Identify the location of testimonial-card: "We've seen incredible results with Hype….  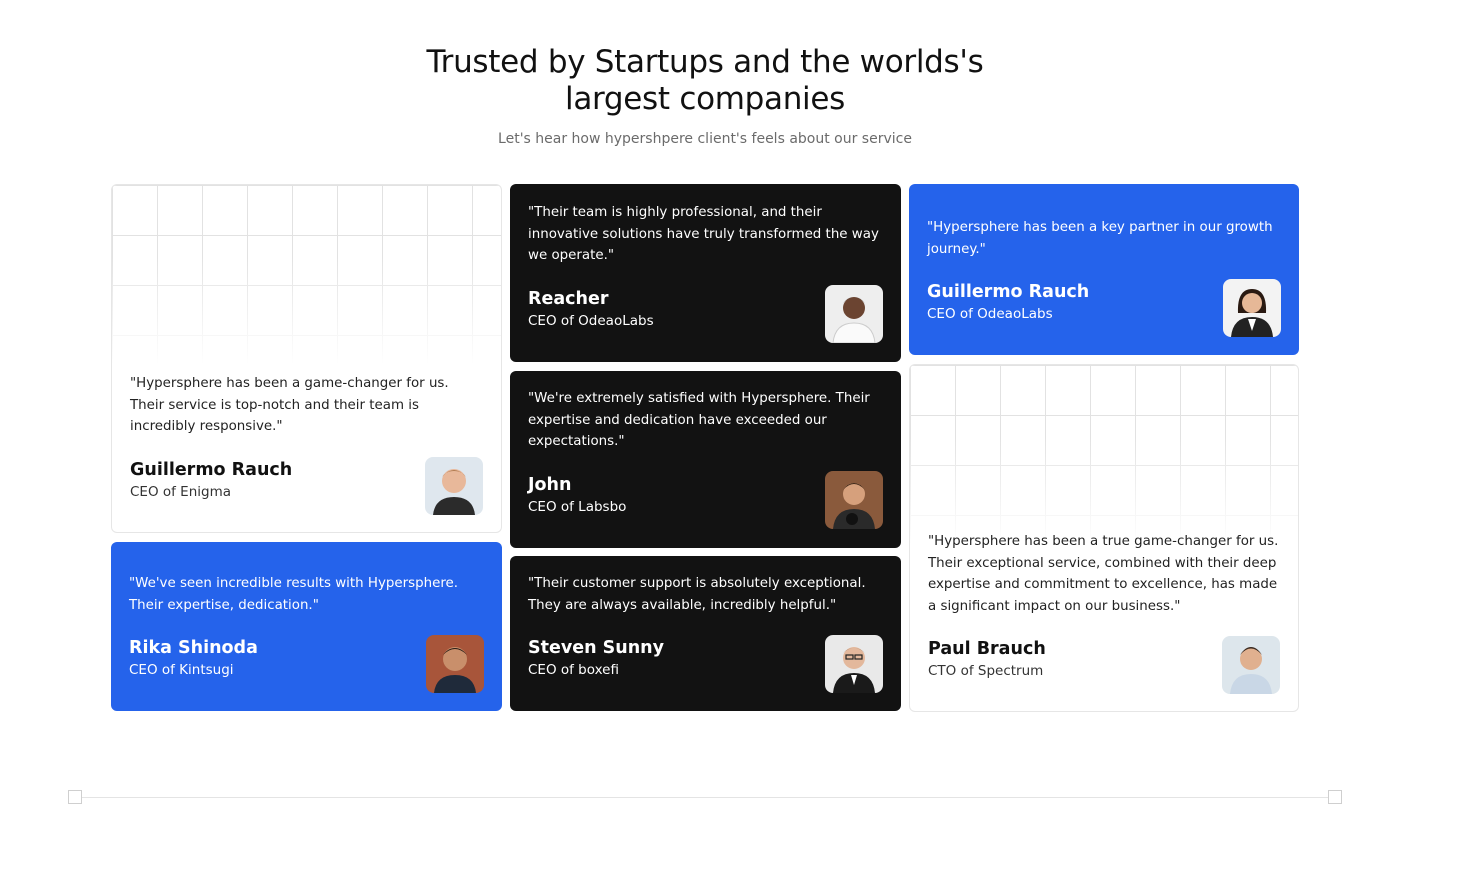
(306, 626).